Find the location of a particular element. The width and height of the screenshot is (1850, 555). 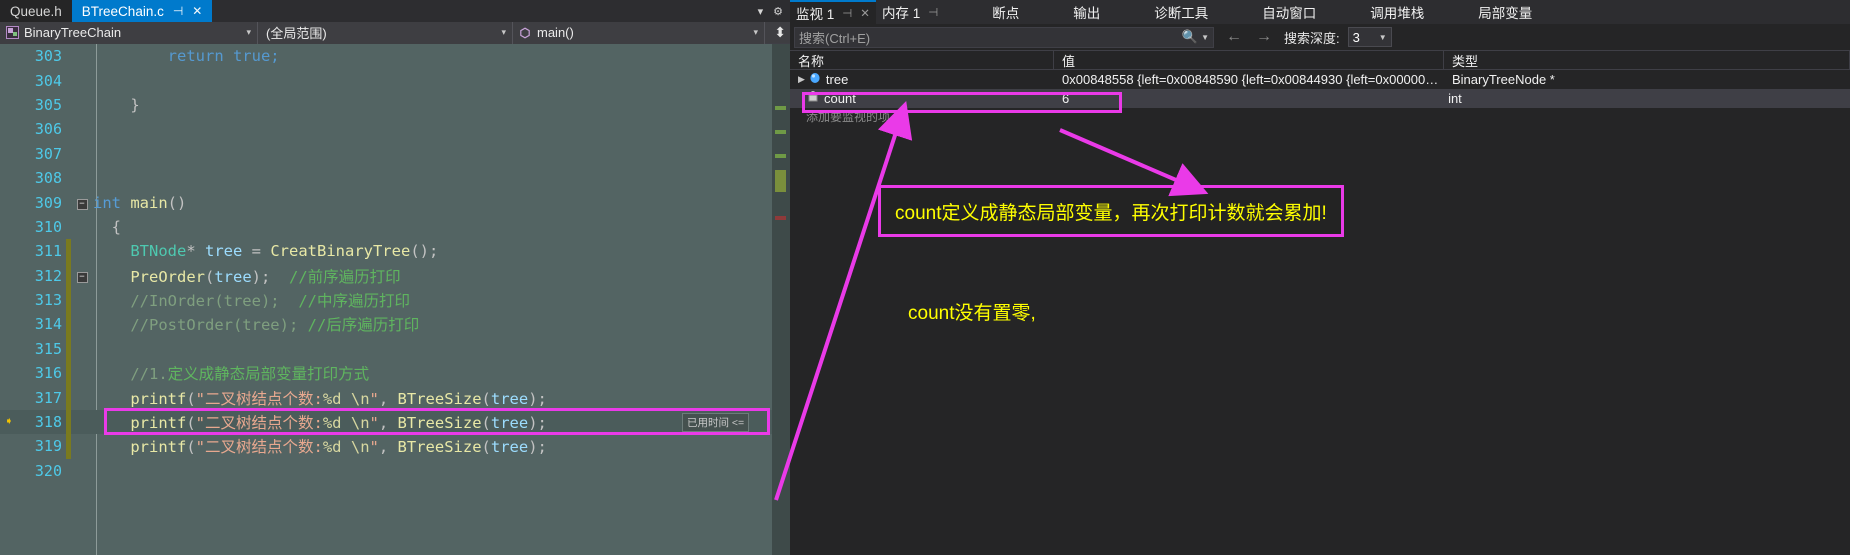

editor-scrollbar is located at coordinates (781, 299).